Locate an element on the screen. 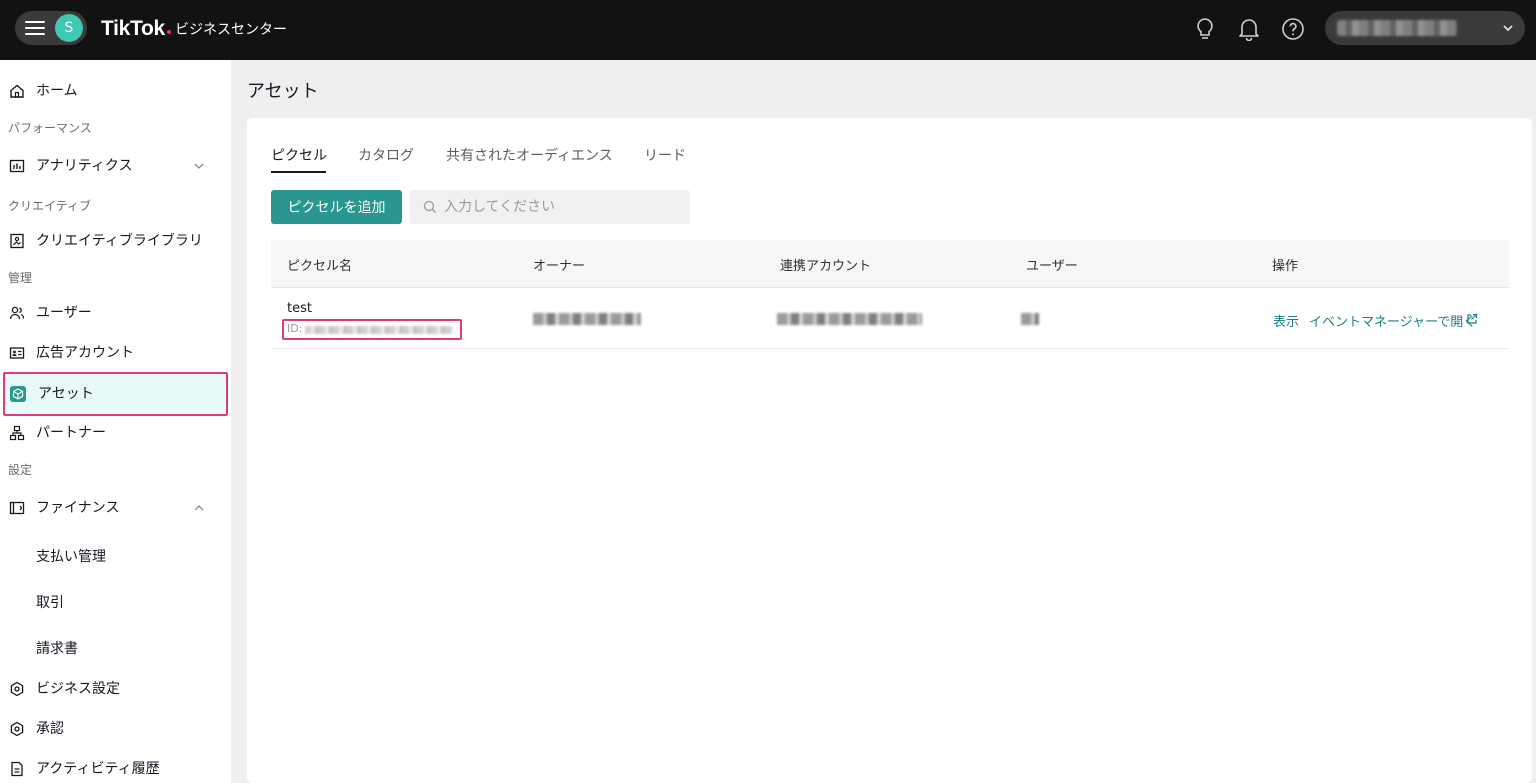 This screenshot has height=783, width=1536. finance-icon is located at coordinates (17, 508).